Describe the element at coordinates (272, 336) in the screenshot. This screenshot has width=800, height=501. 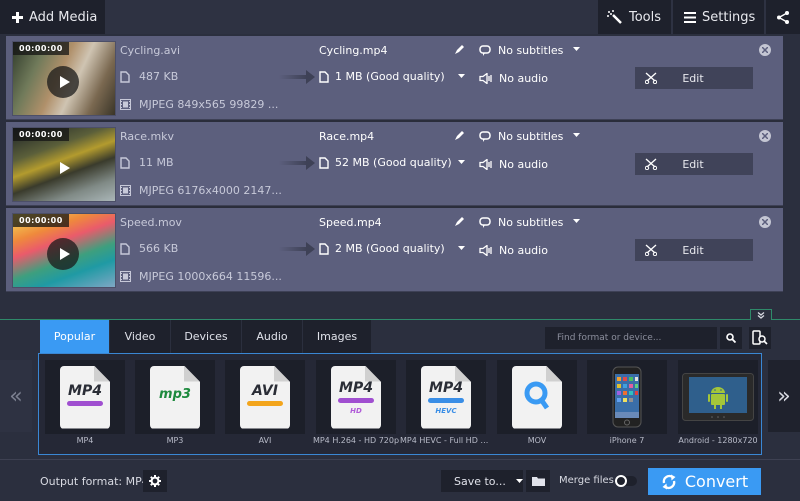
I see `tab-audio: Audio` at that location.